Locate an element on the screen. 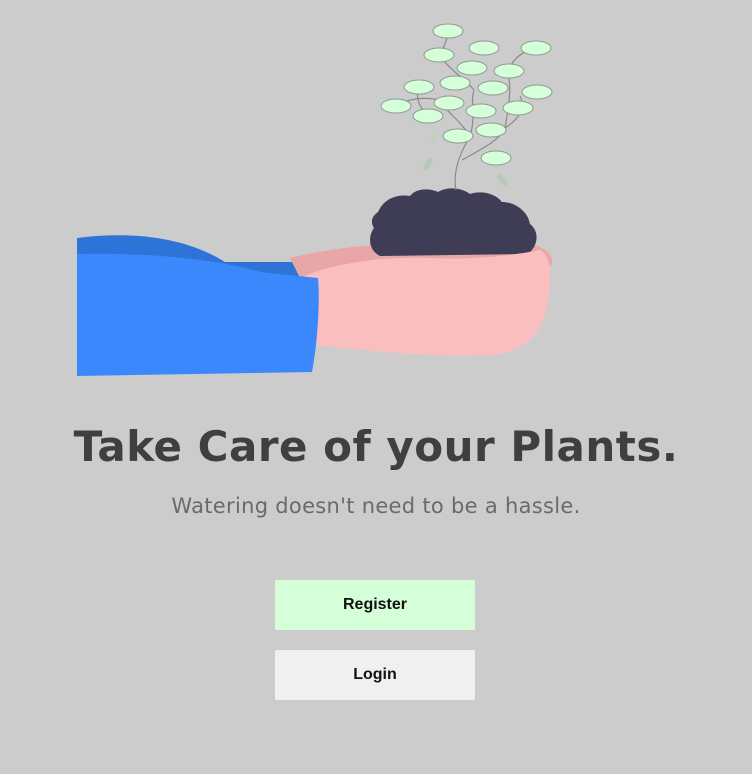  page-subtitle: Watering doesn't need to be a hassle. is located at coordinates (376, 506).